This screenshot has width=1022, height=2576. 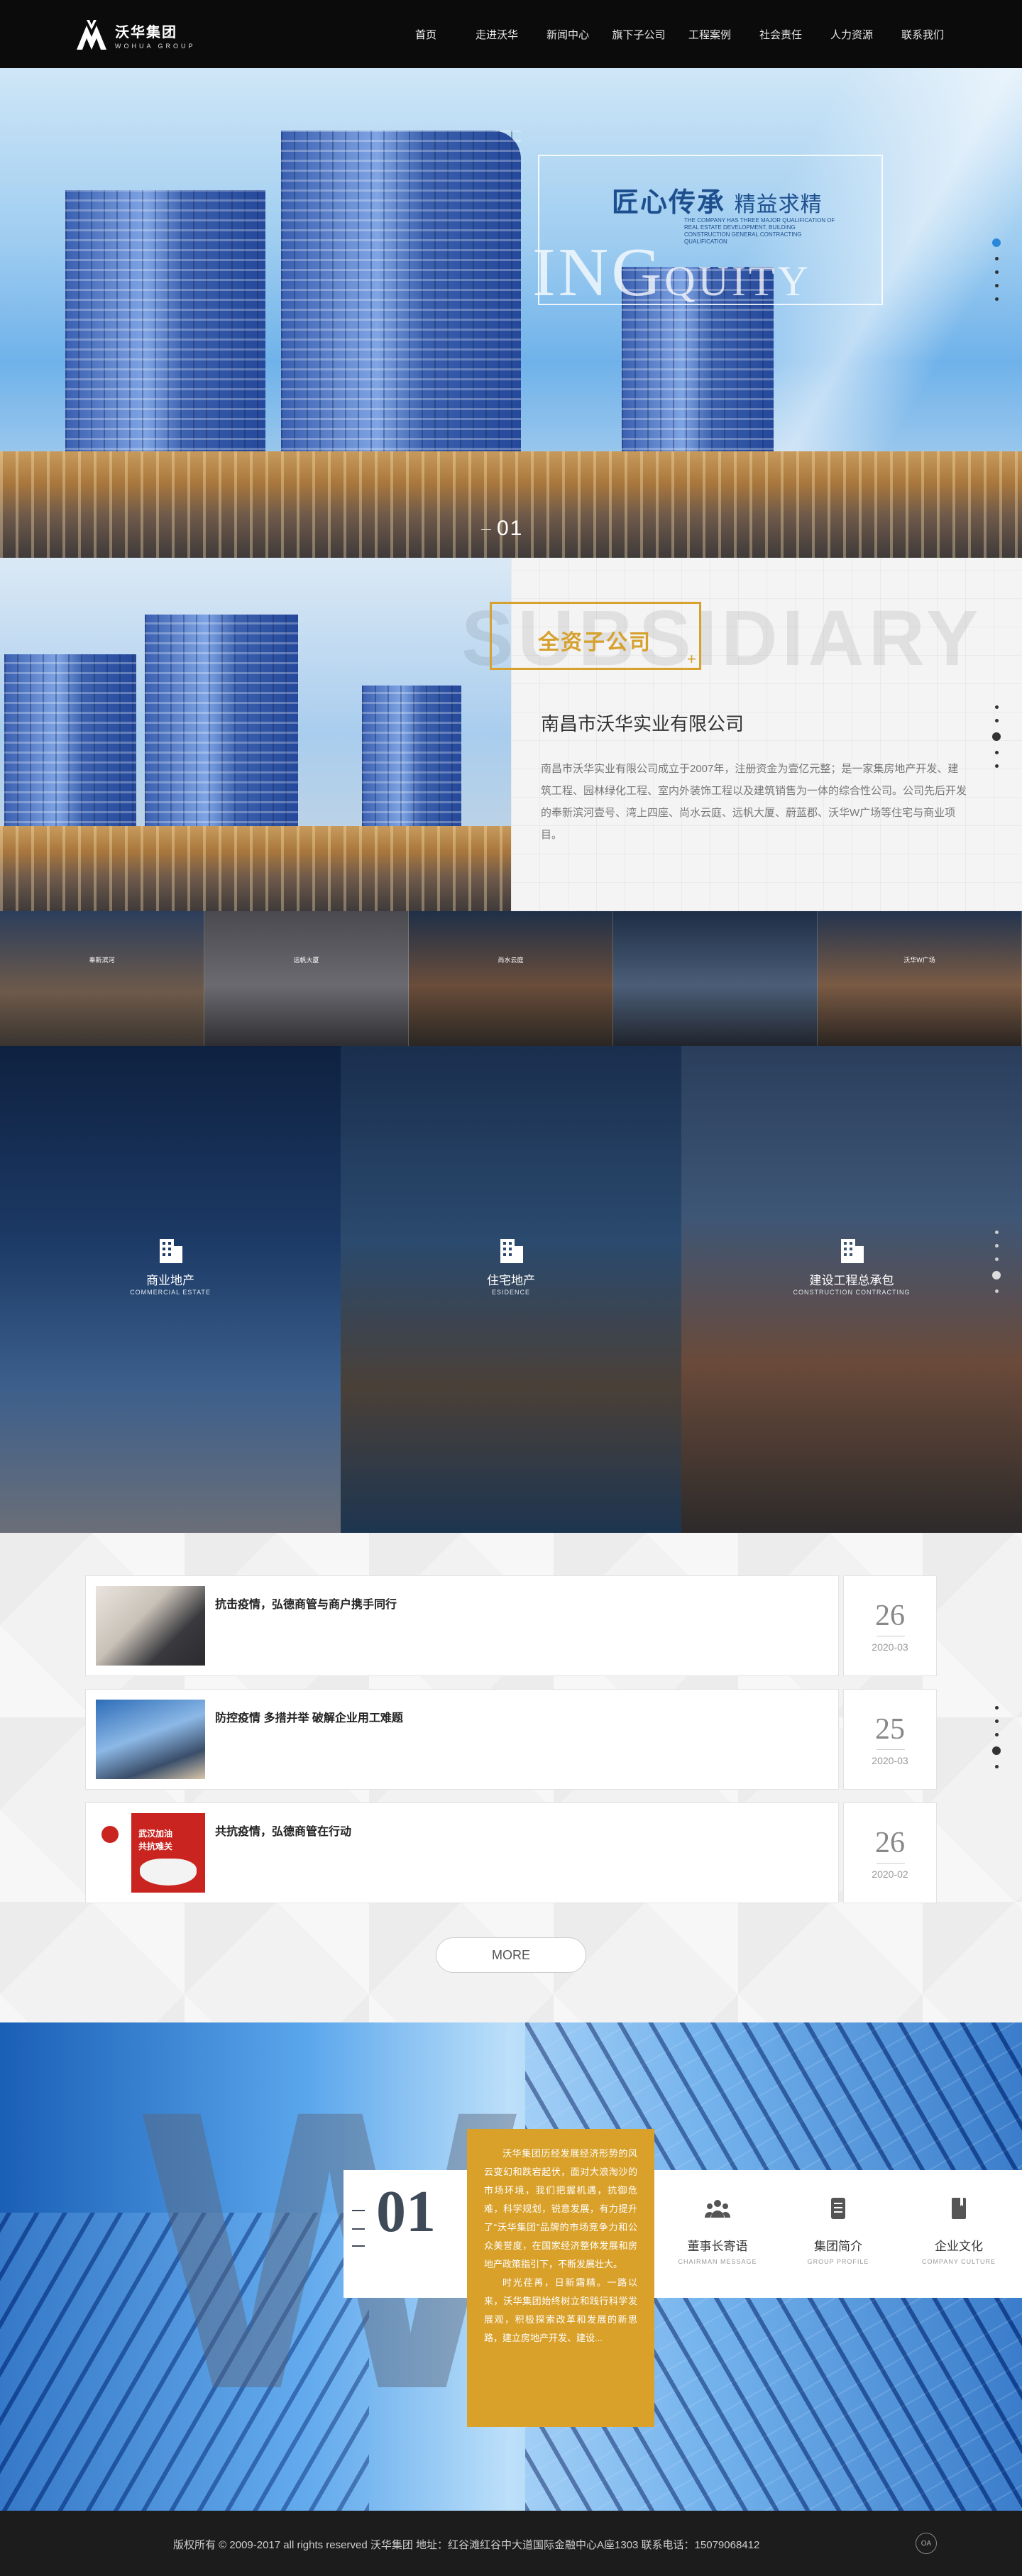 What do you see at coordinates (462, 1852) in the screenshot?
I see `news-card: 武汉加油 共抗难关 共抗疫情，弘德商管在行动` at bounding box center [462, 1852].